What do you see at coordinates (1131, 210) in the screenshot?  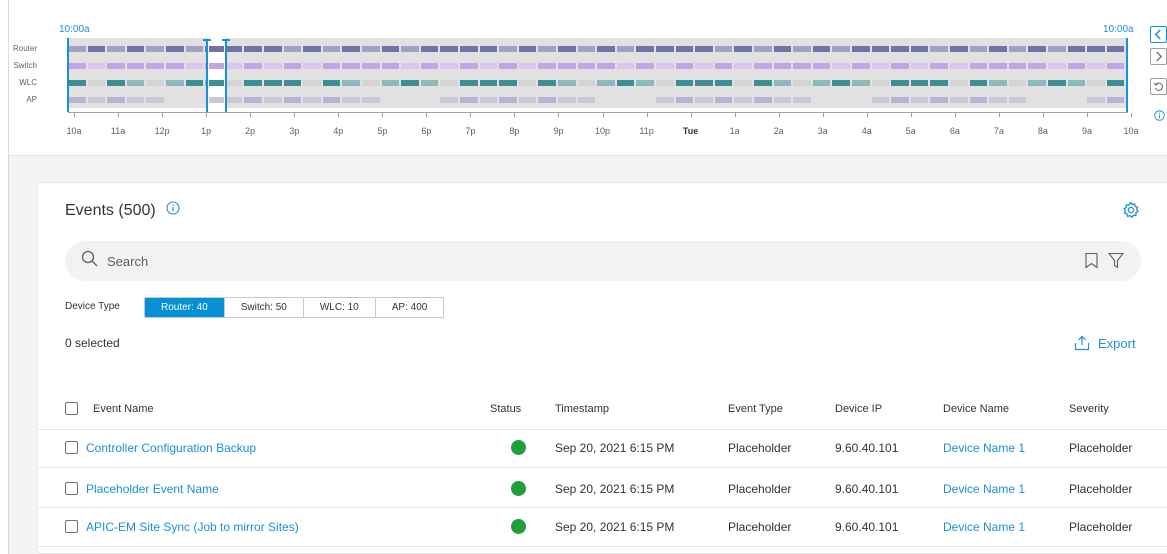 I see `gear-icon` at bounding box center [1131, 210].